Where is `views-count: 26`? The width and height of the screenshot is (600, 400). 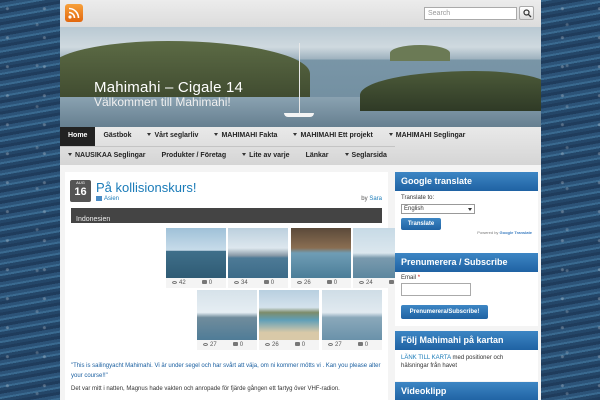 views-count: 26 is located at coordinates (304, 283).